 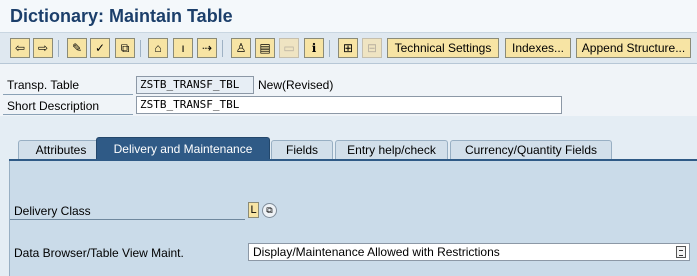 I want to click on tab-entry-help-check: Entry help/check, so click(x=391, y=150).